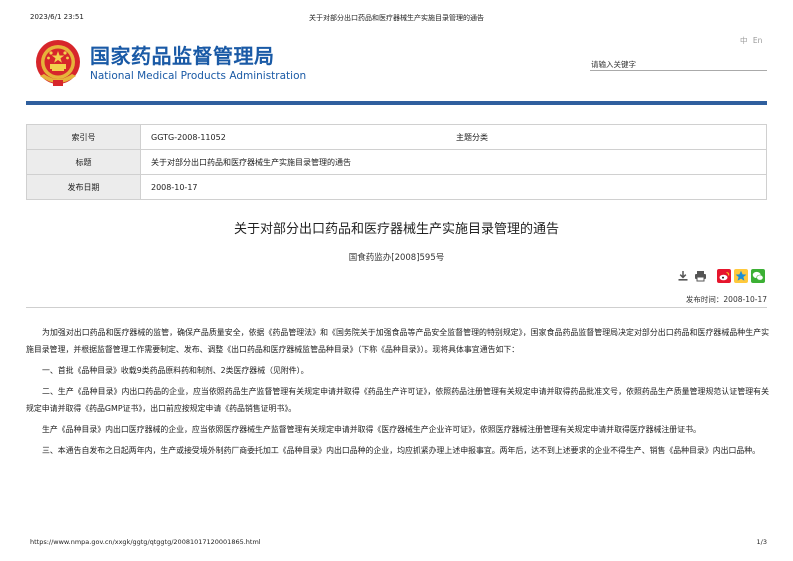  I want to click on date-label: 发布日期, so click(84, 187).